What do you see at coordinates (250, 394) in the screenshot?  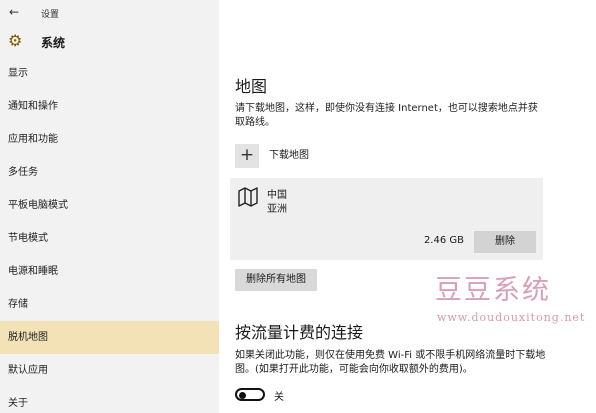 I see `metered-toggle` at bounding box center [250, 394].